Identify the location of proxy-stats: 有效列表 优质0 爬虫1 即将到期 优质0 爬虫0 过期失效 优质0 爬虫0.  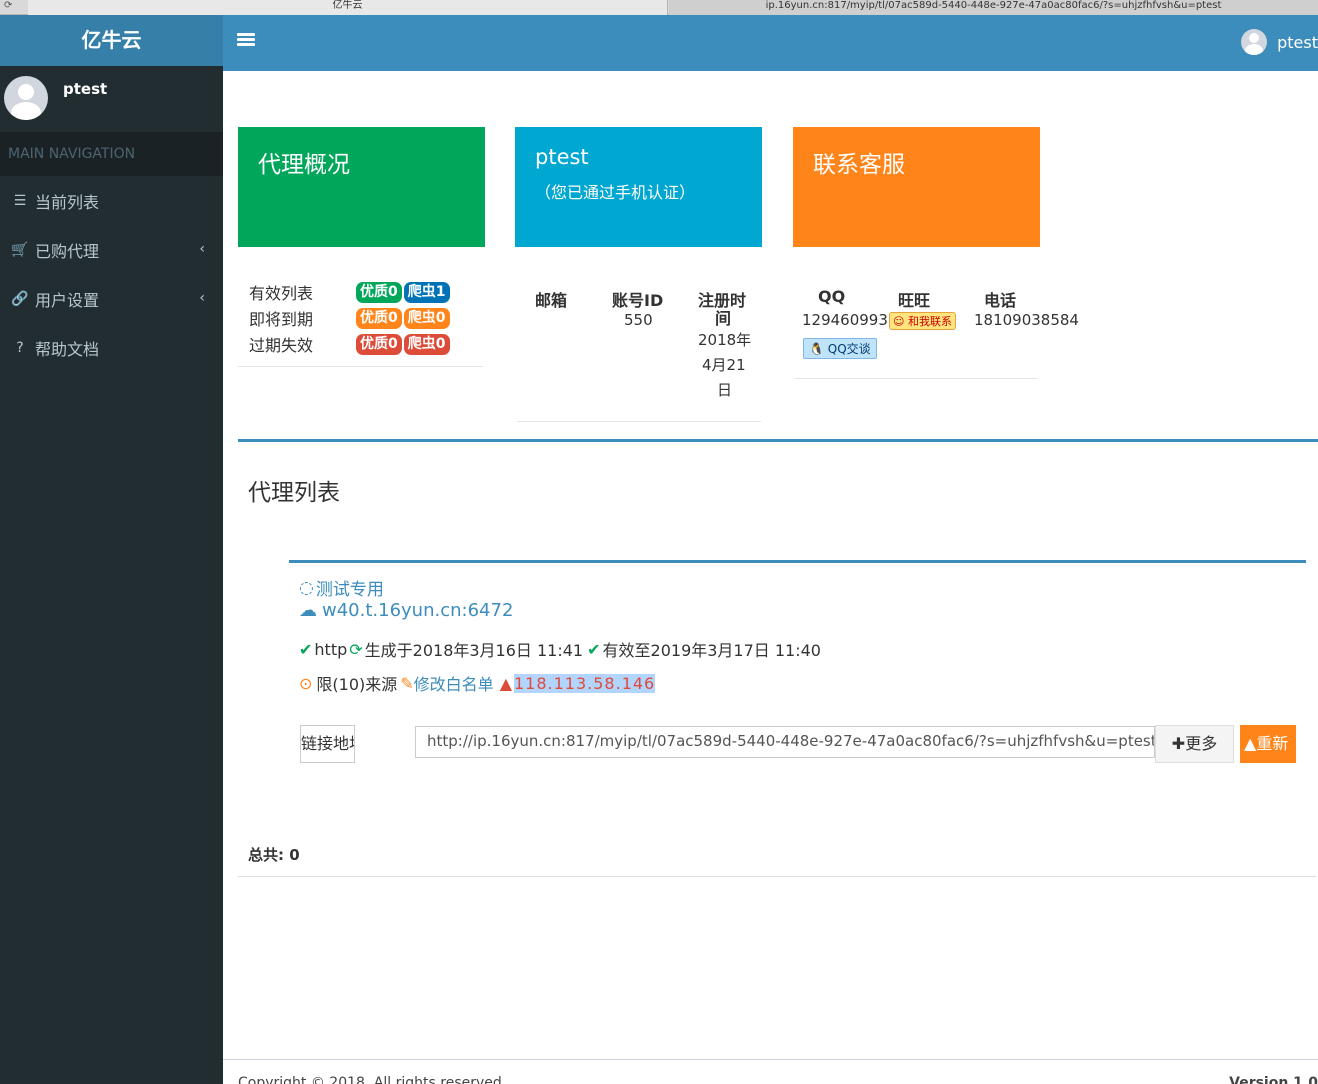
(360, 323).